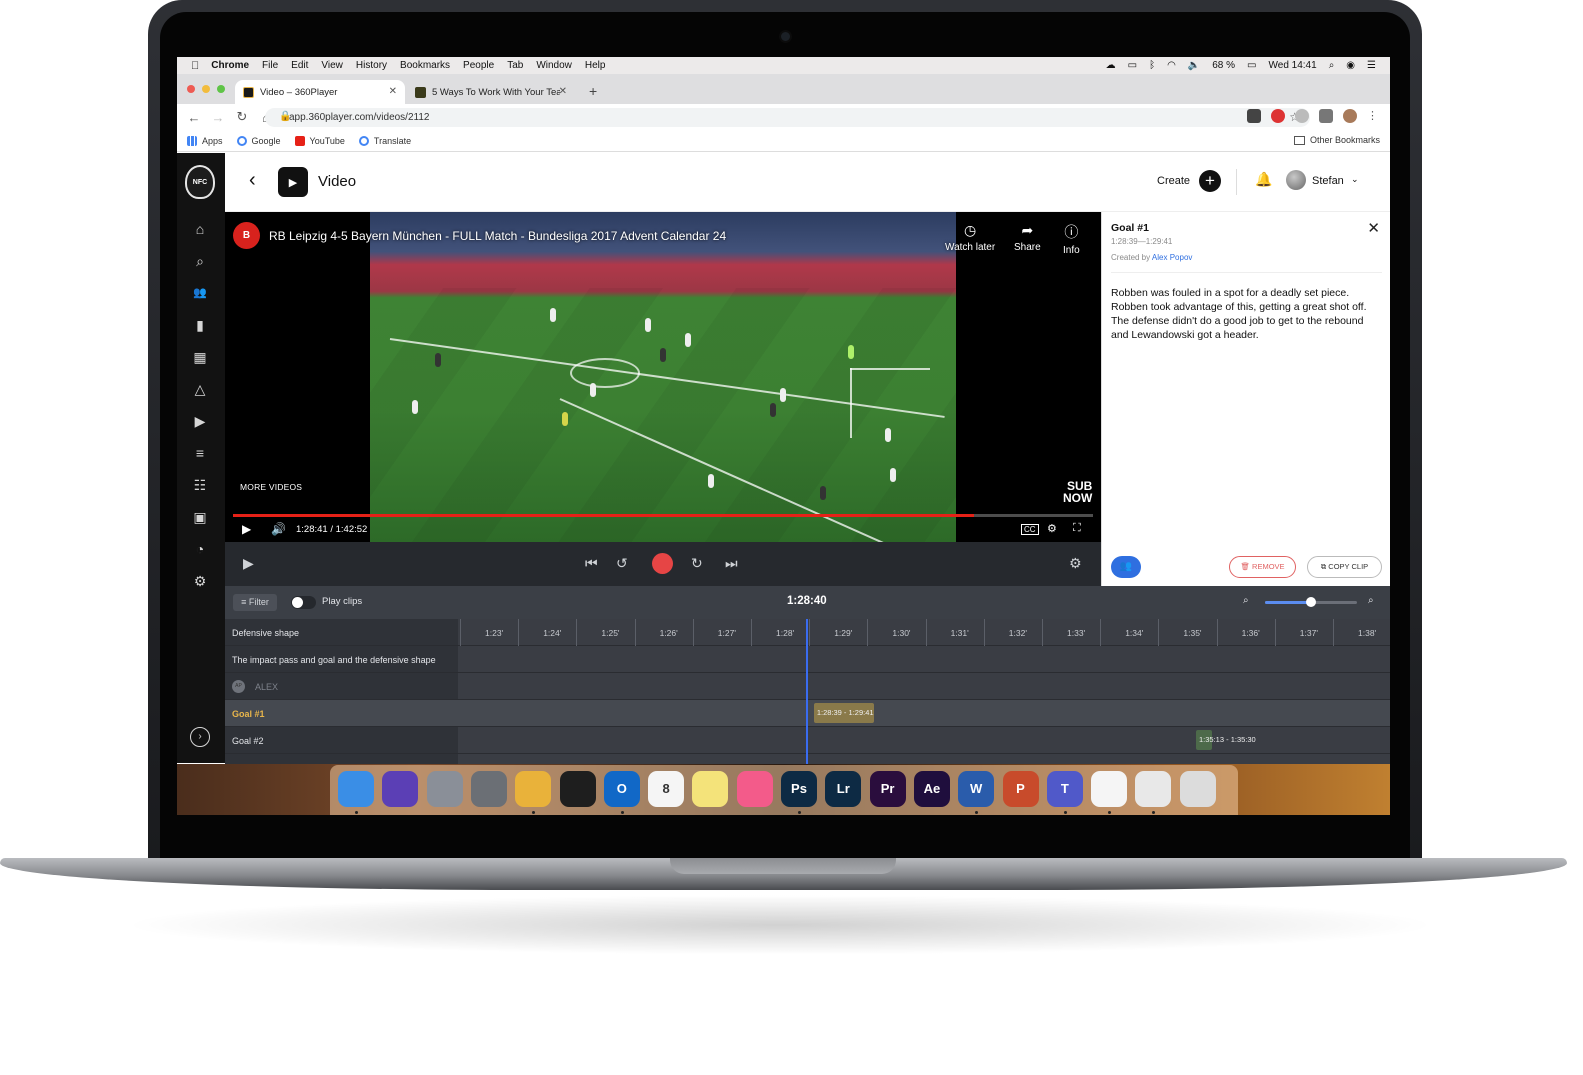  I want to click on powerpoint-icon: P, so click(1020, 789).